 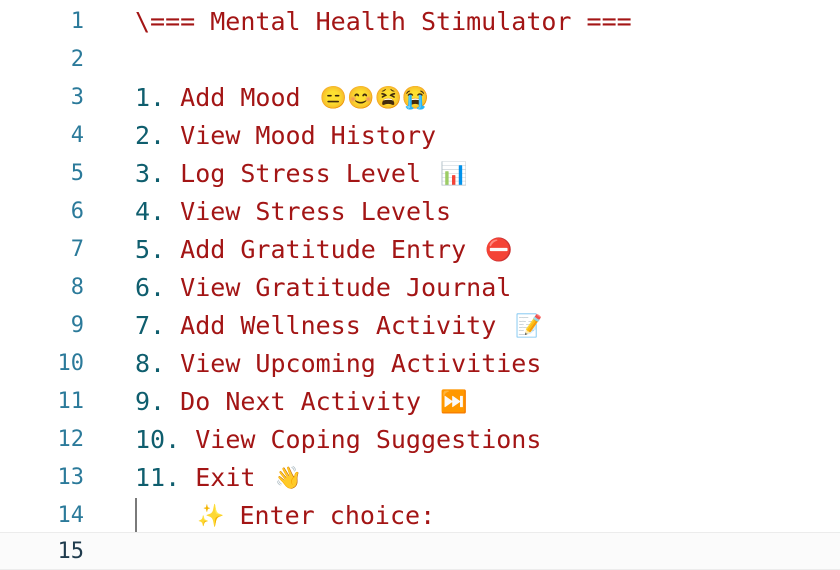 I want to click on menu-label: Log Stress Level, so click(x=300, y=173).